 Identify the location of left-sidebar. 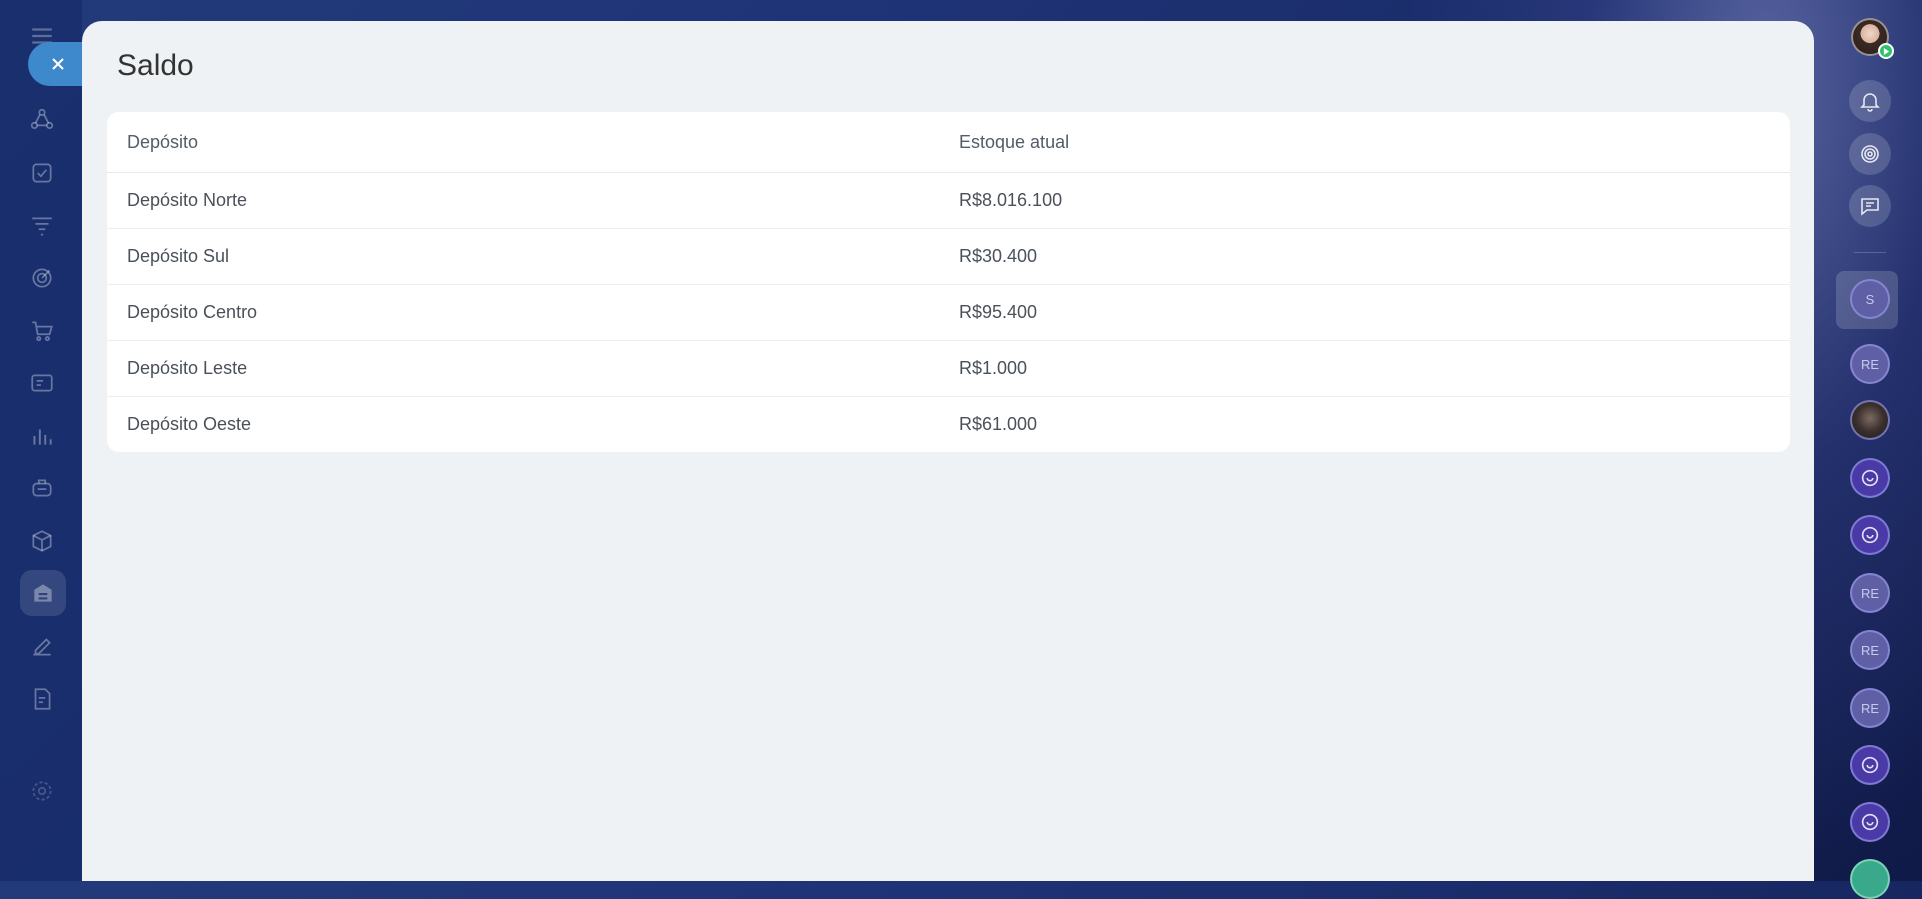
(41, 440).